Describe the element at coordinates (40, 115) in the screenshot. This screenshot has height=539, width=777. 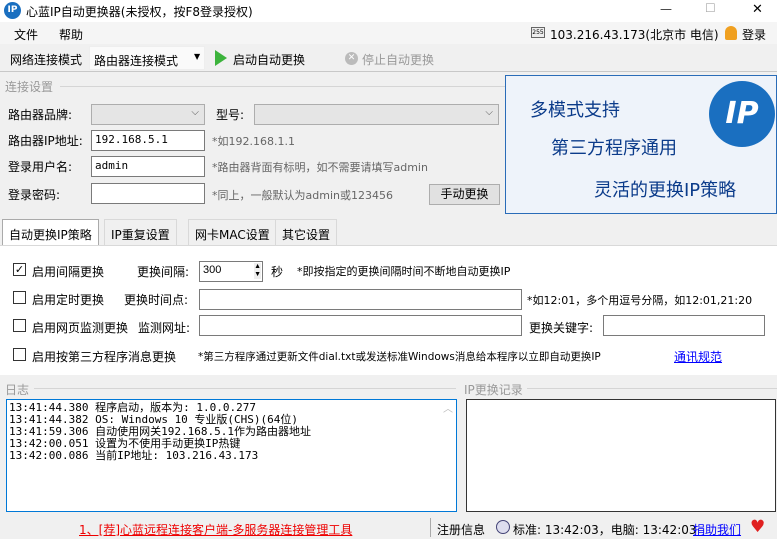
I see `brand-label: 路由器品牌:` at that location.